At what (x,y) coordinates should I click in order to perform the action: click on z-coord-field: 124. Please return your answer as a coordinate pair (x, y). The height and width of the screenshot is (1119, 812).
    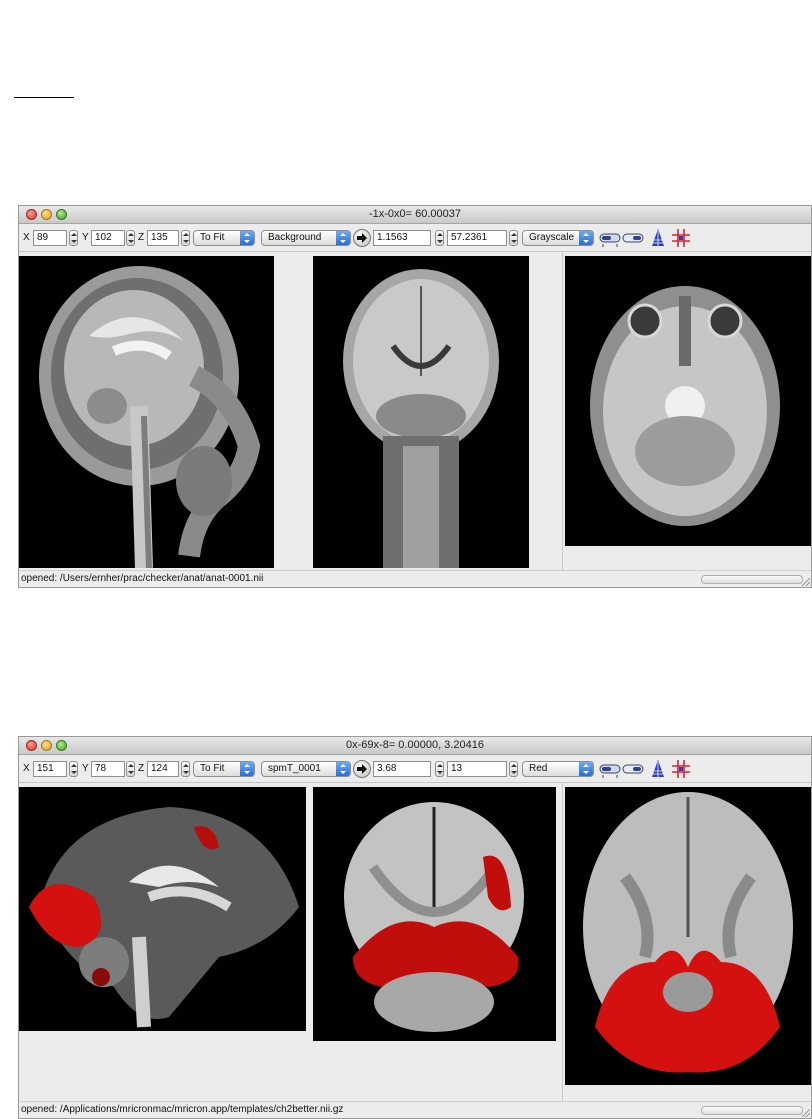
    Looking at the image, I should click on (163, 769).